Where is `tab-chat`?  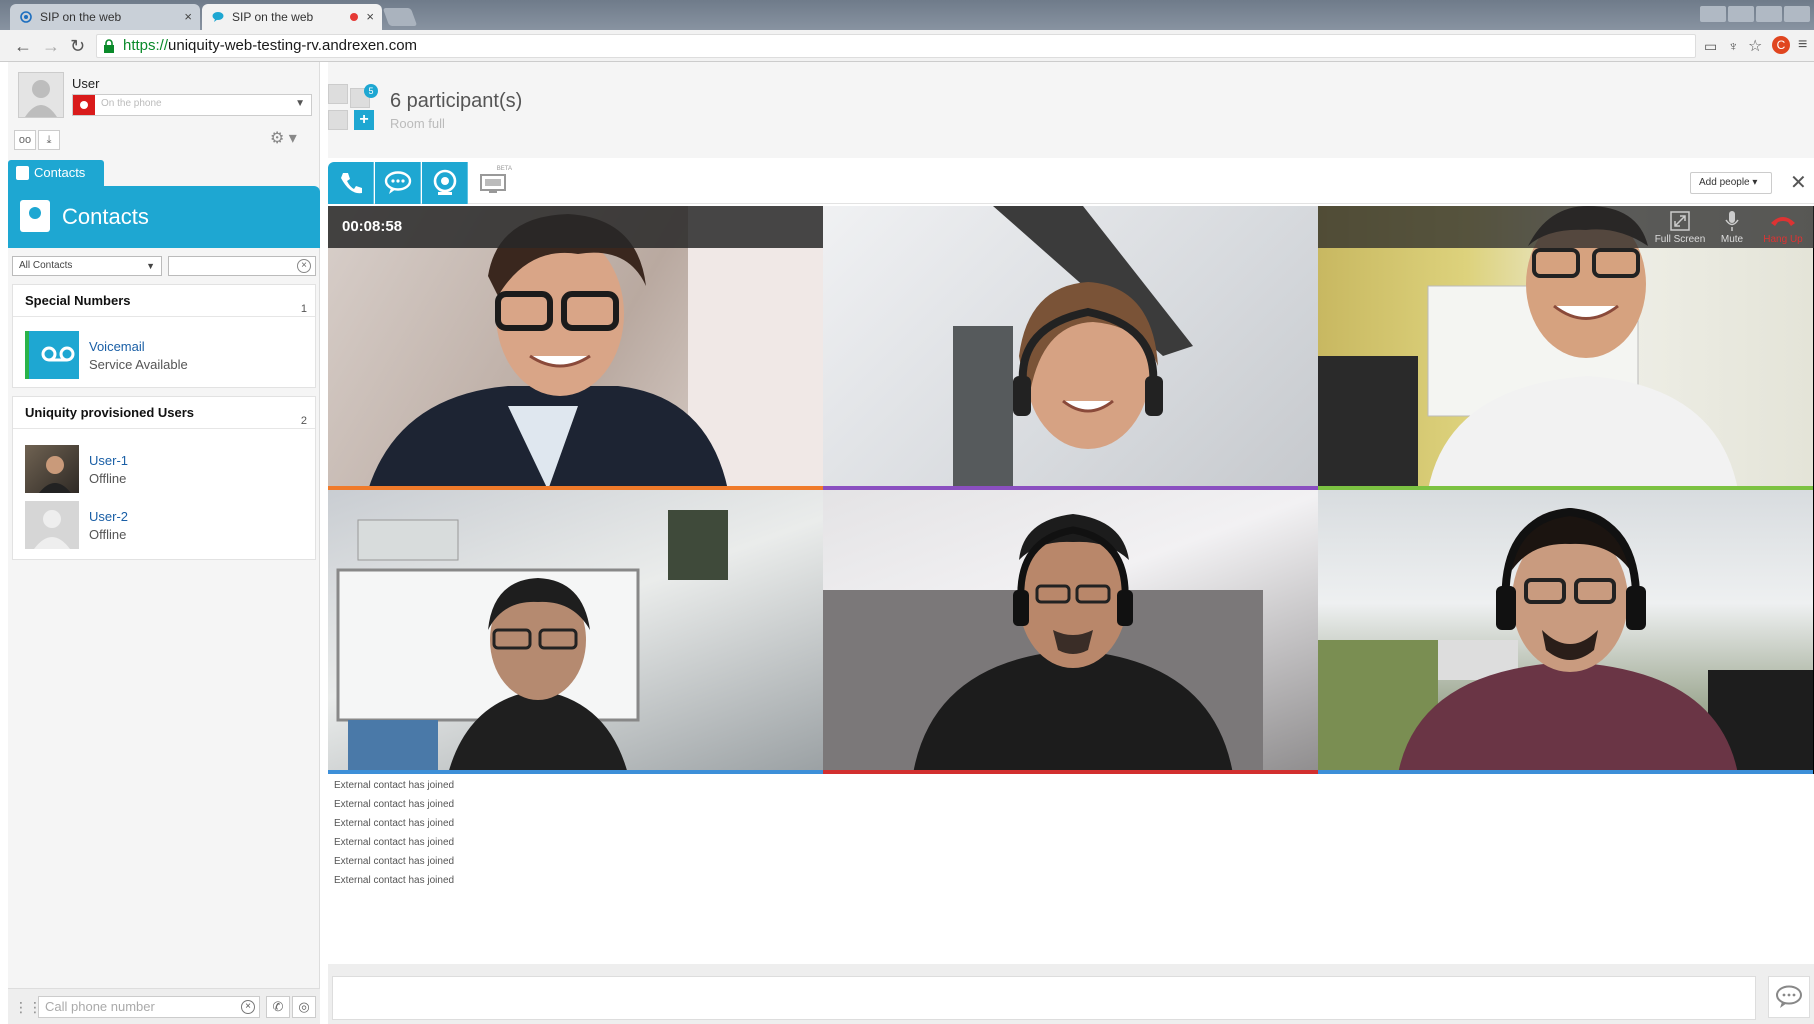 tab-chat is located at coordinates (398, 183).